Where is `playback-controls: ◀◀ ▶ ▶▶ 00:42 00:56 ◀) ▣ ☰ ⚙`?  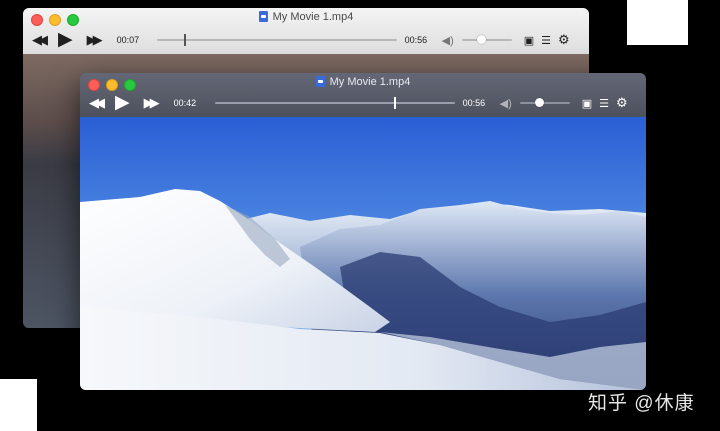
playback-controls: ◀◀ ▶ ▶▶ 00:42 00:56 ◀) ▣ ☰ ⚙ is located at coordinates (363, 103).